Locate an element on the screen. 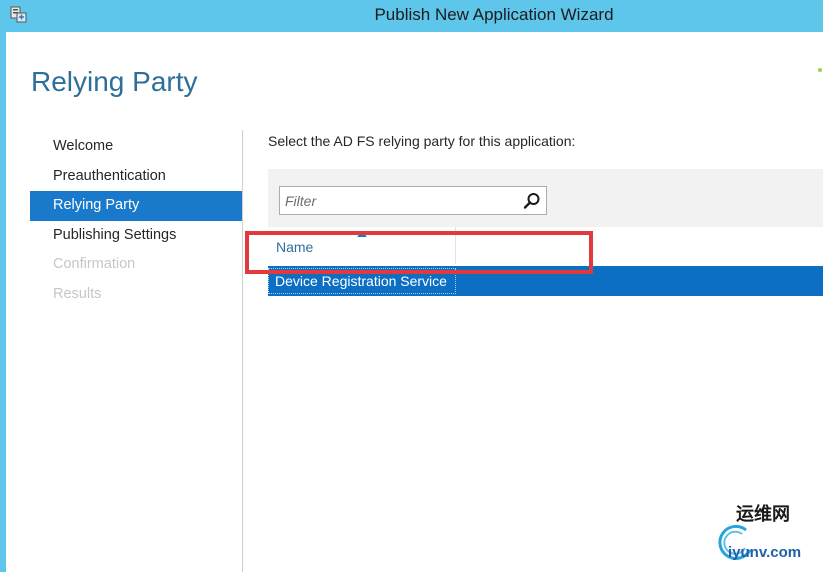 Image resolution: width=823 pixels, height=572 pixels. table-row: Device Registration Service is located at coordinates (545, 281).